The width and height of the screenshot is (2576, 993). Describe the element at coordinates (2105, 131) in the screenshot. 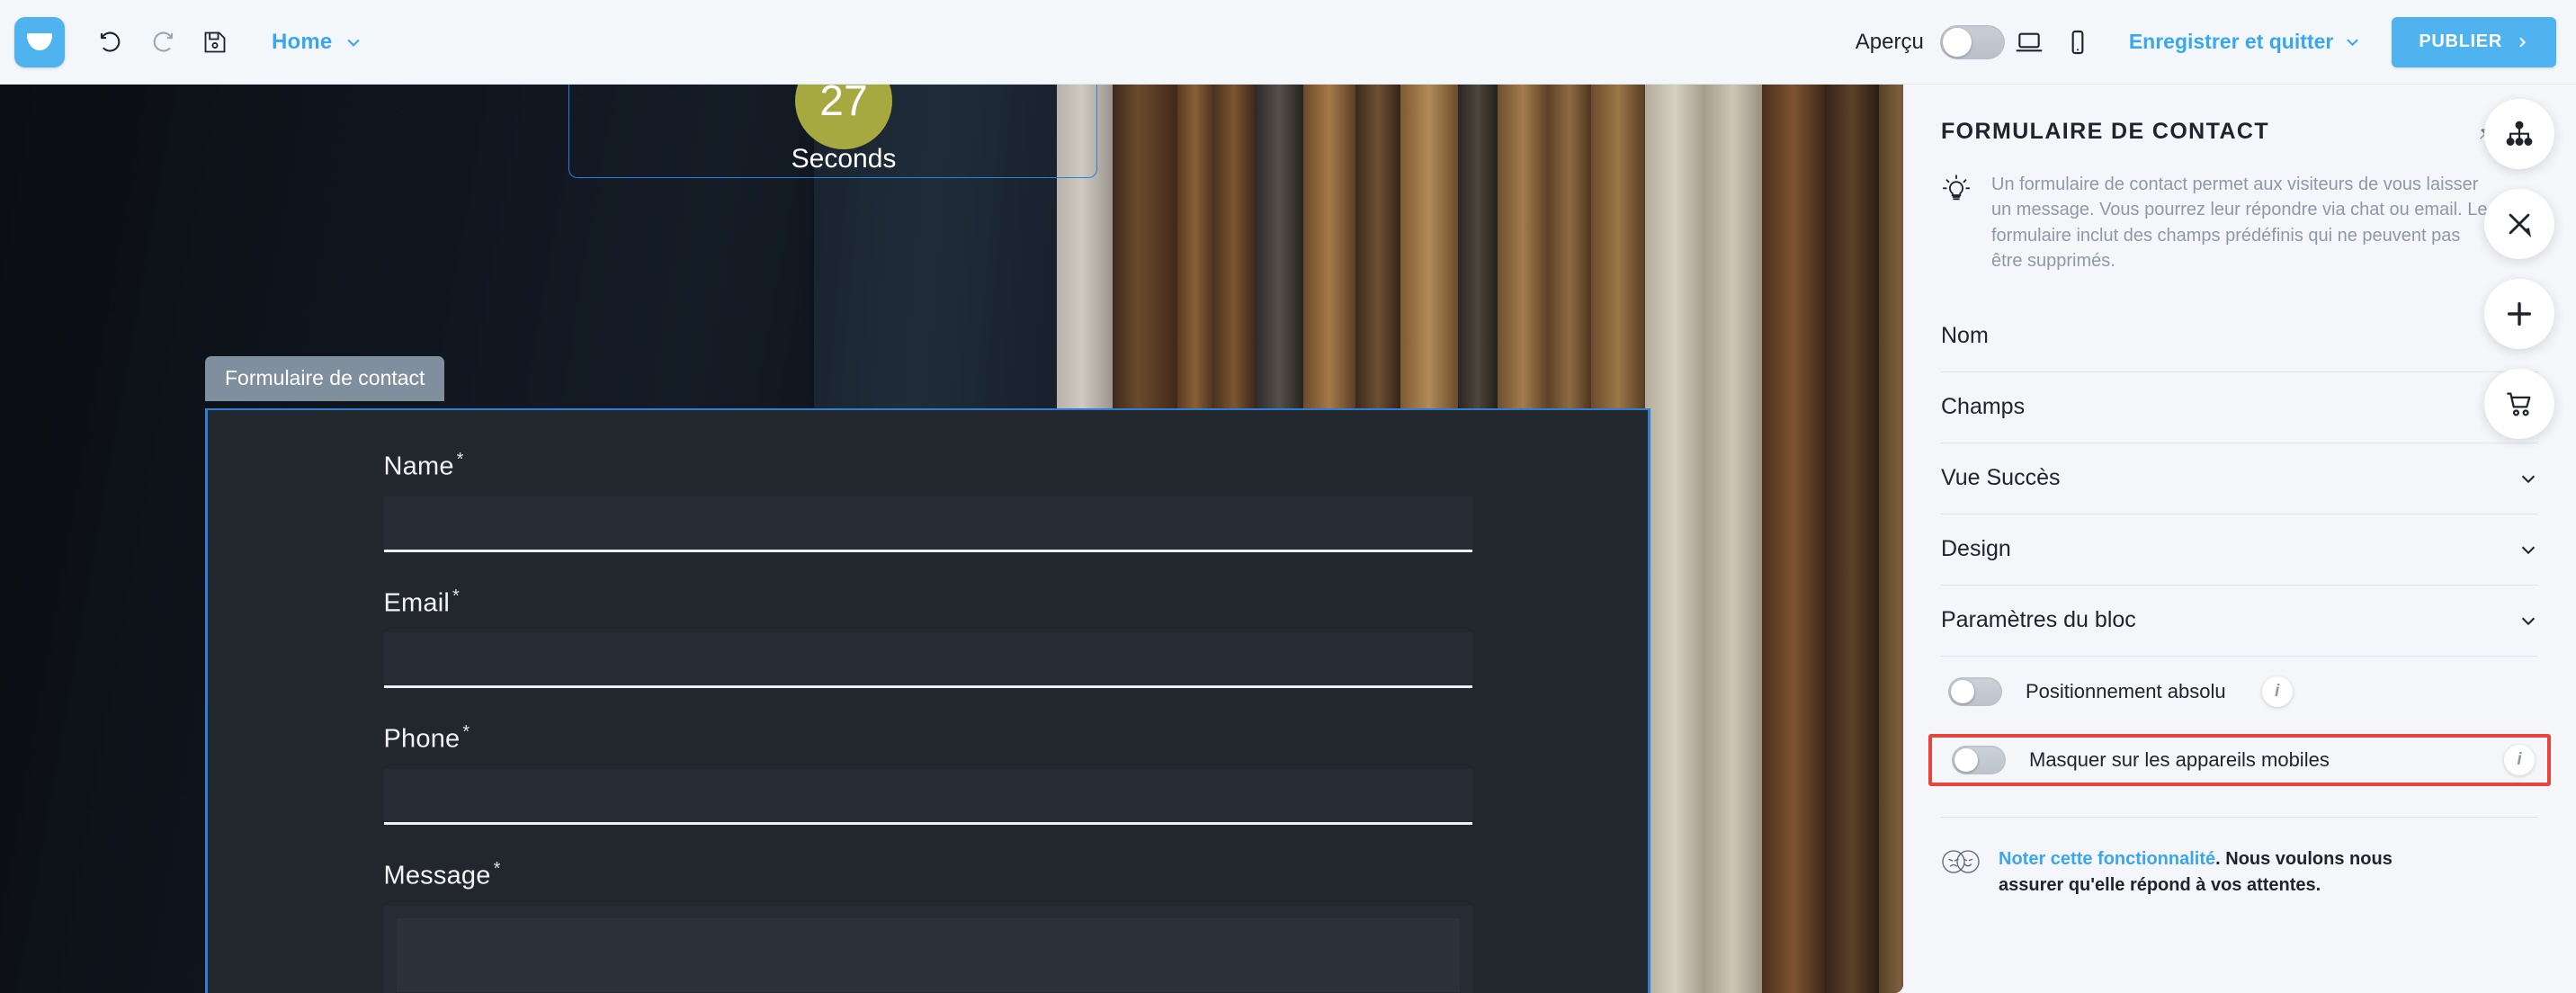

I see `panel-title: FORMULAIRE DE CONTACT` at that location.